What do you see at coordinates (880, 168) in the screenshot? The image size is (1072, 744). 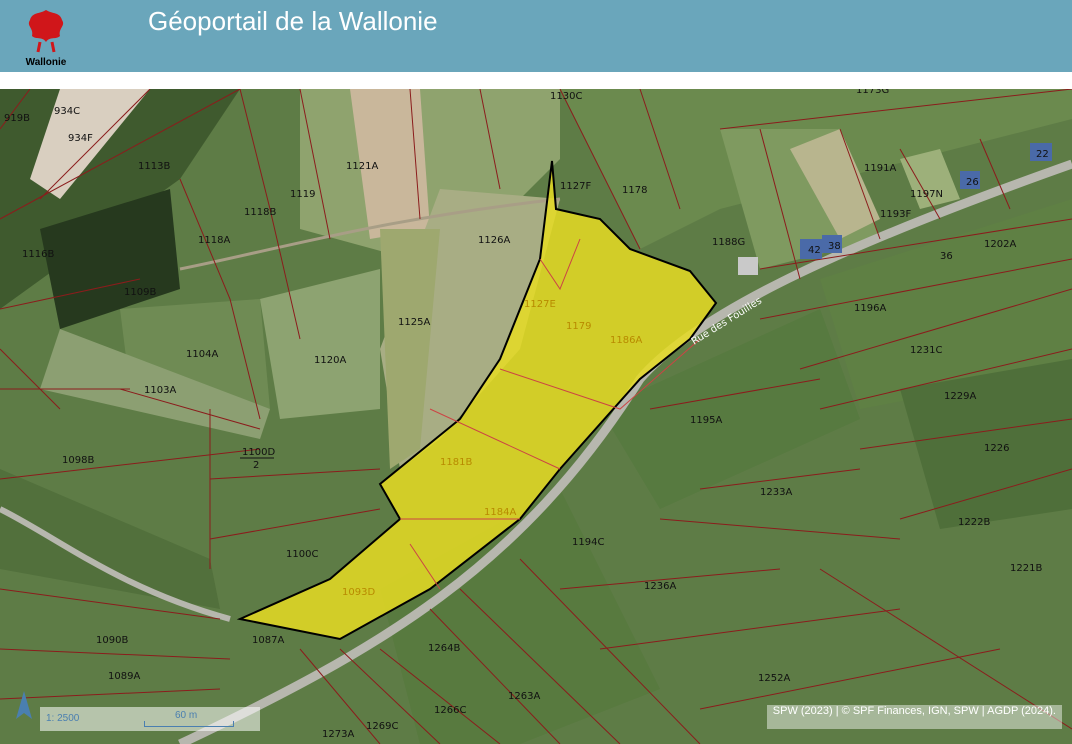 I see `parcel-label: 1191A` at bounding box center [880, 168].